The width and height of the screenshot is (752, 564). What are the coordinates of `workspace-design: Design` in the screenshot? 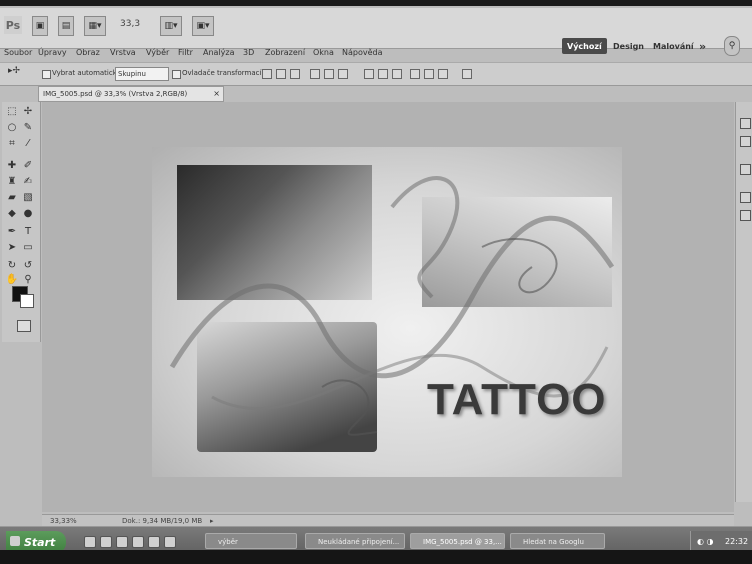 It's located at (628, 46).